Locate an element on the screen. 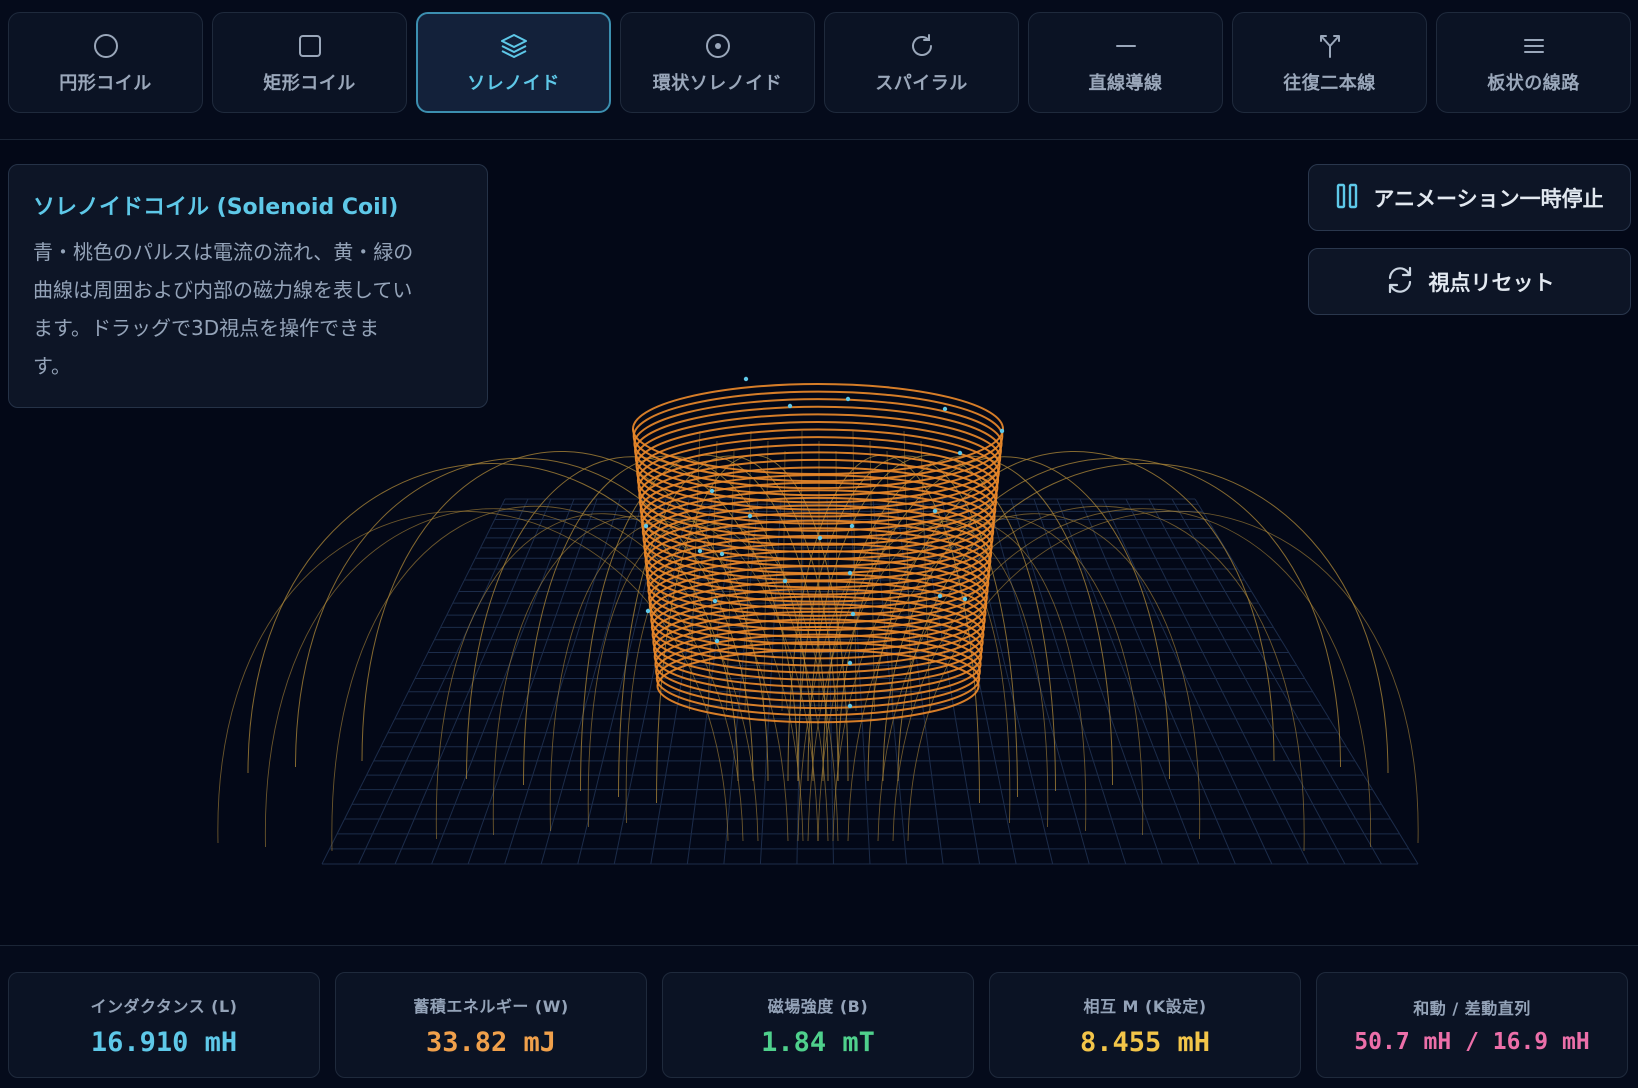  tab-label: 円形コイル is located at coordinates (105, 83).